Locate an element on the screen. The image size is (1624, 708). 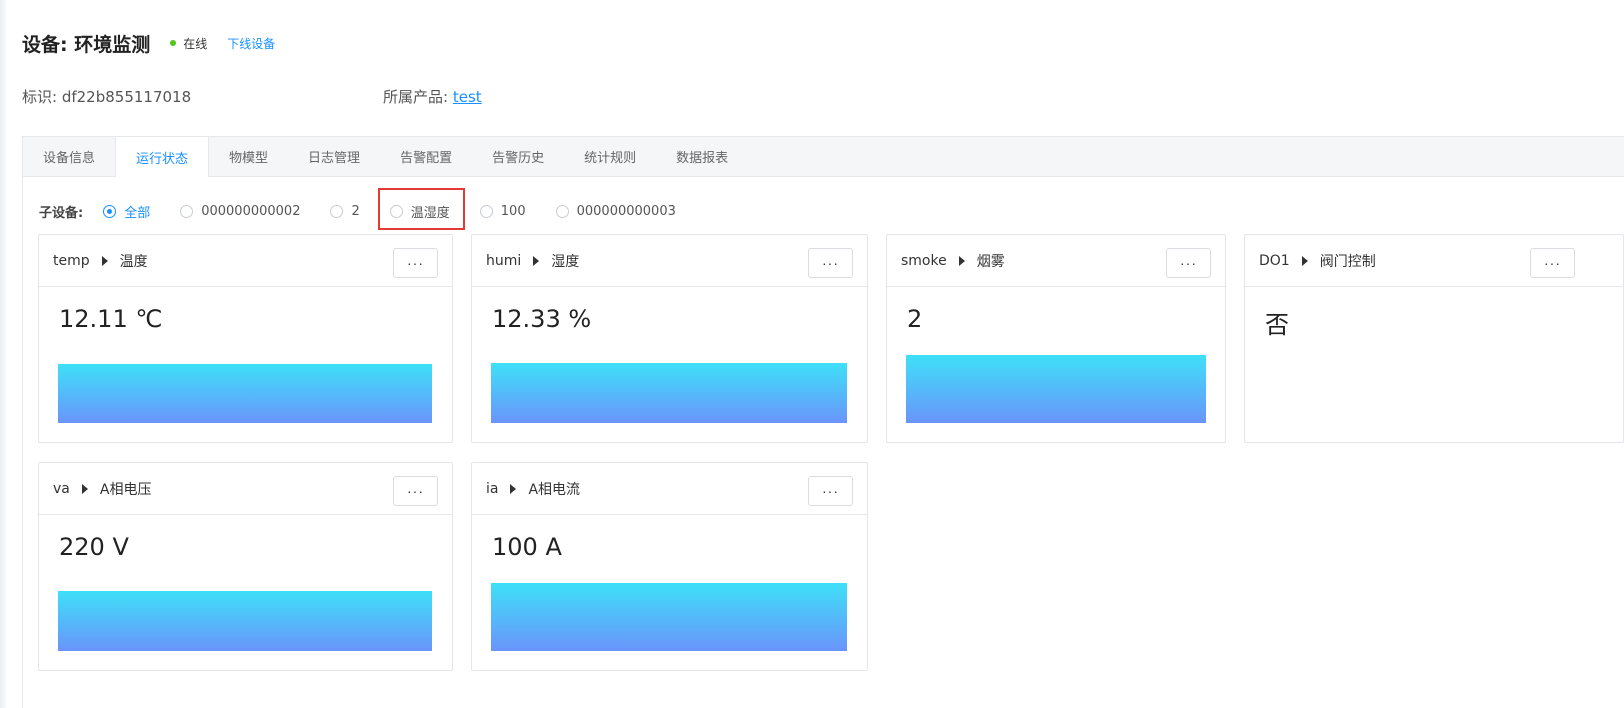
property-card-smoke: smoke 烟雾 ··· 2 is located at coordinates (1056, 338).